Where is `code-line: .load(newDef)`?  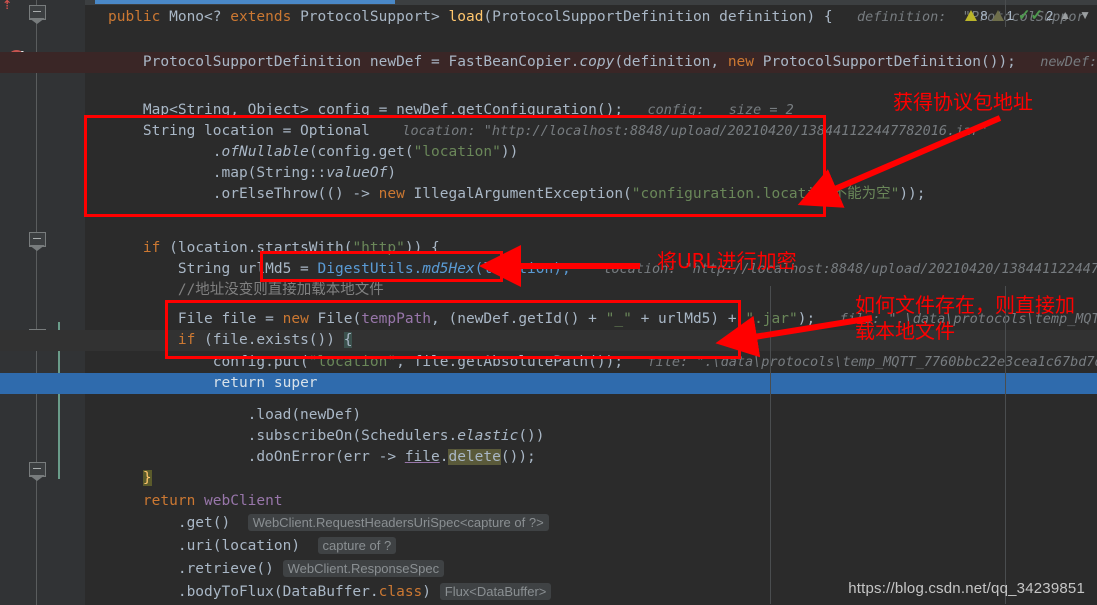
code-line: .load(newDef) is located at coordinates (591, 415).